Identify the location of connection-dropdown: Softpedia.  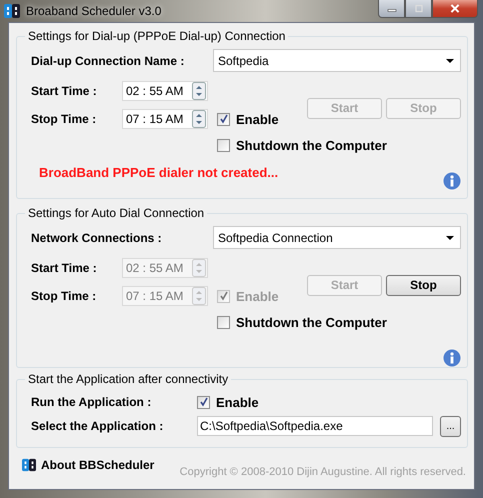
(337, 60).